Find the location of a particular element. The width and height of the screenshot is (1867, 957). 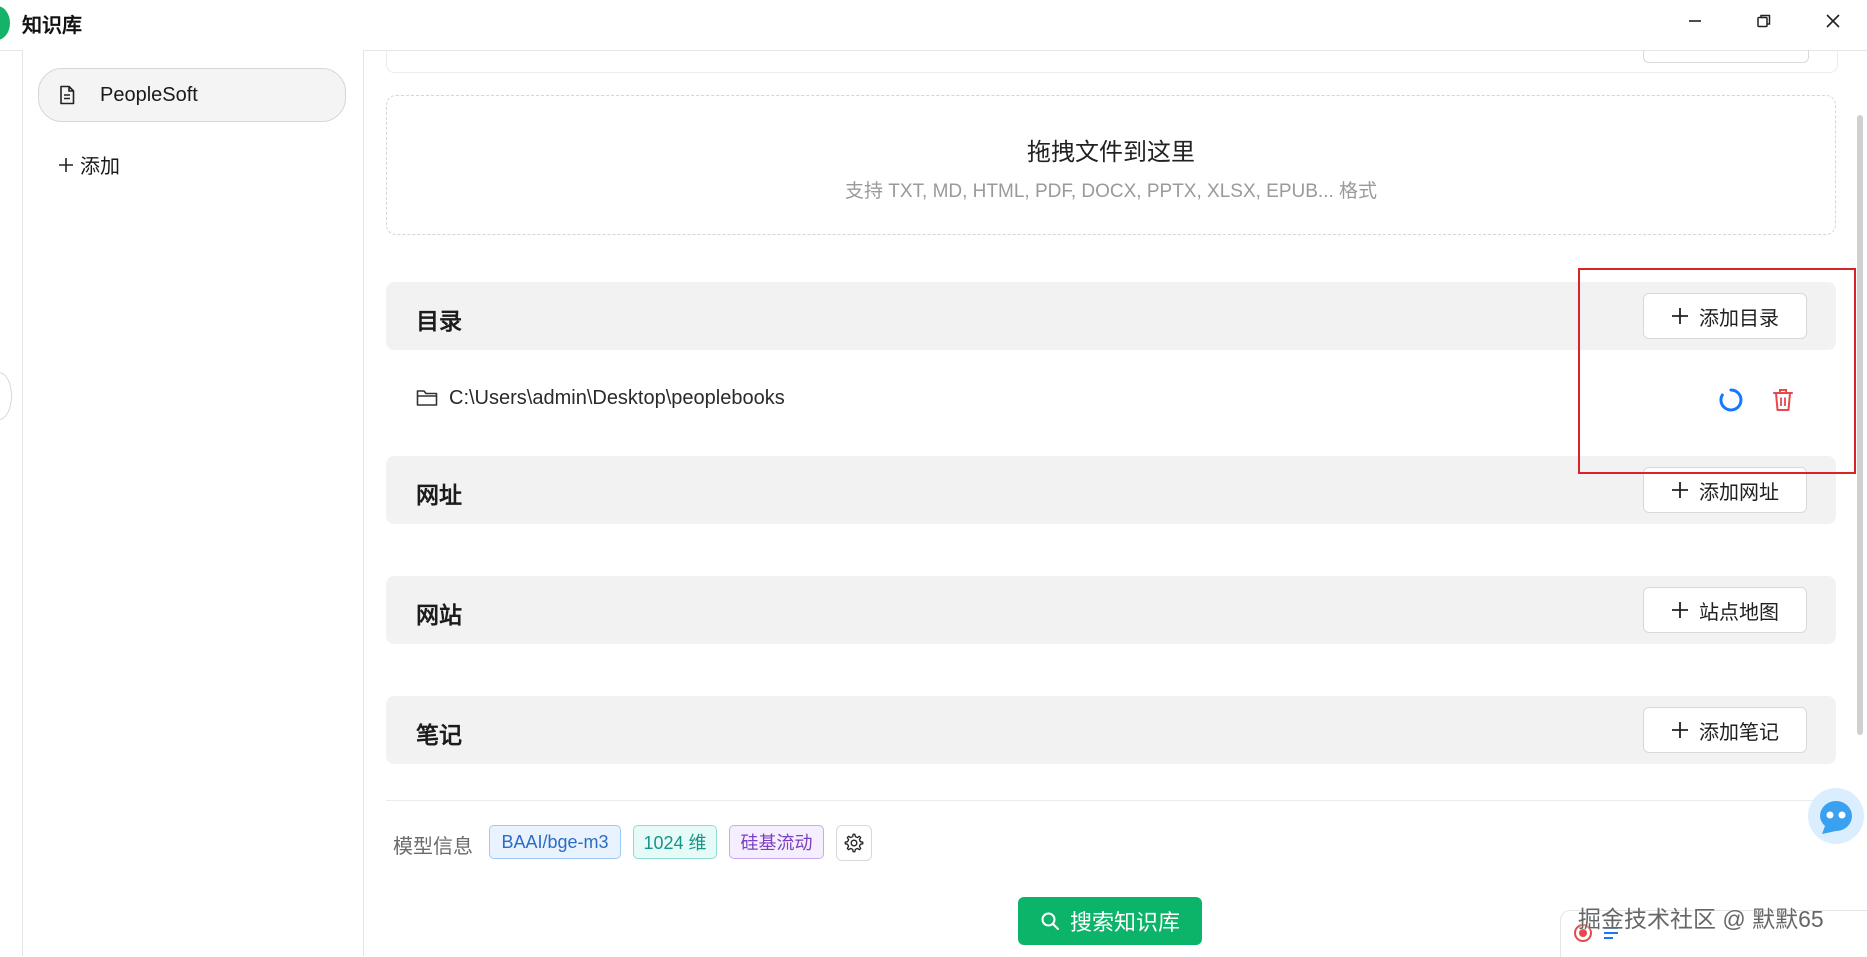

minimize-icon is located at coordinates (1695, 21).